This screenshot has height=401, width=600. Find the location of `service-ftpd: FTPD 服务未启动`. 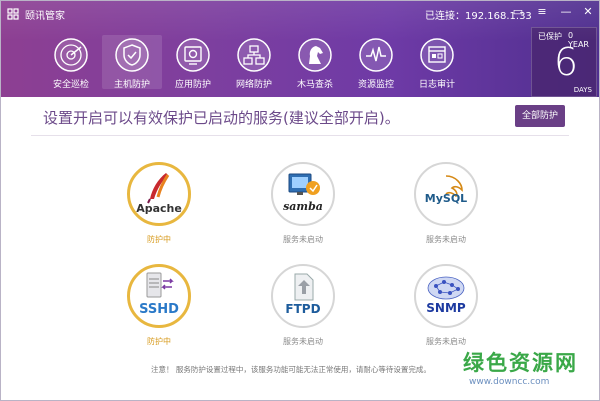

service-ftpd: FTPD 服务未启动 is located at coordinates (303, 314).